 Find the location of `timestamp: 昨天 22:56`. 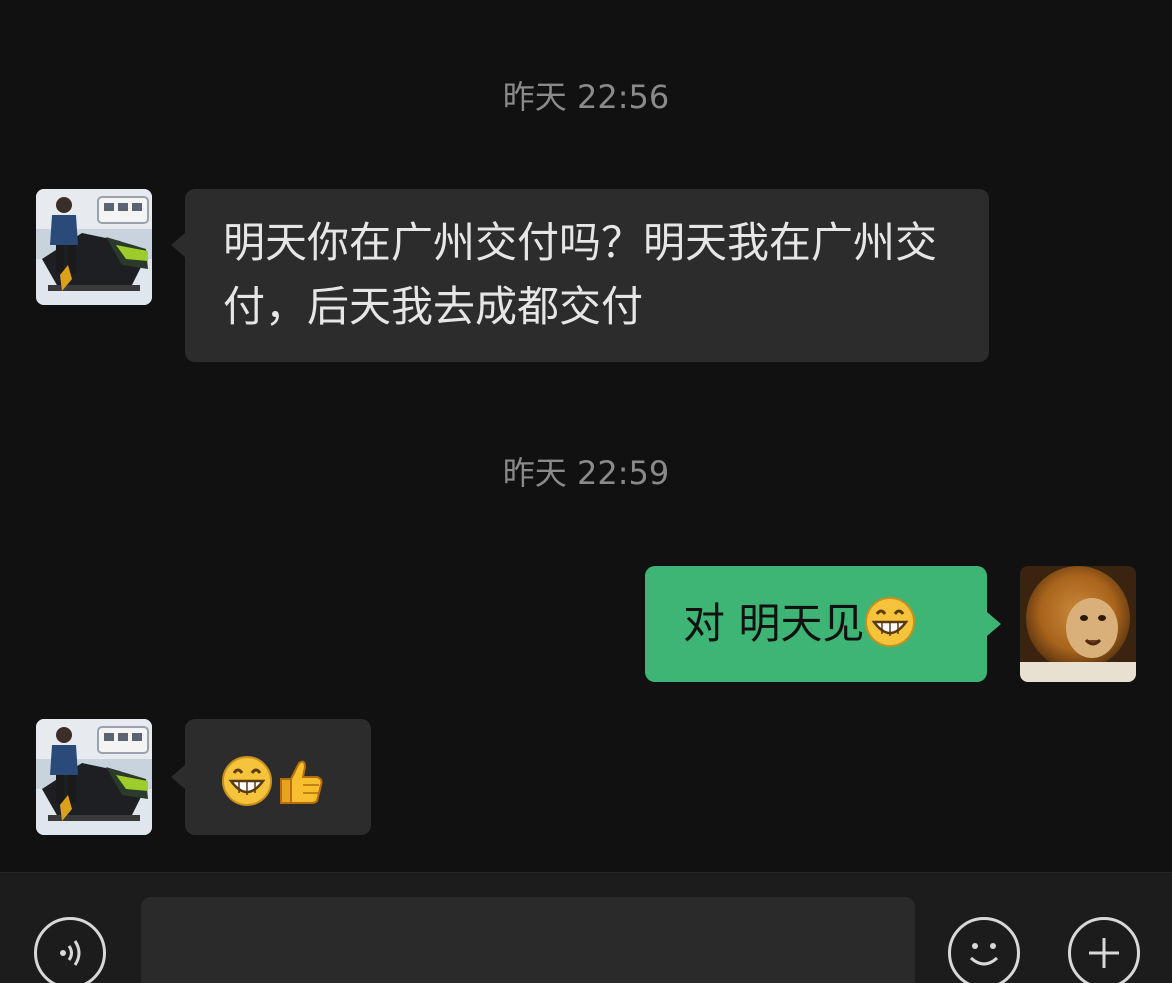

timestamp: 昨天 22:56 is located at coordinates (586, 97).